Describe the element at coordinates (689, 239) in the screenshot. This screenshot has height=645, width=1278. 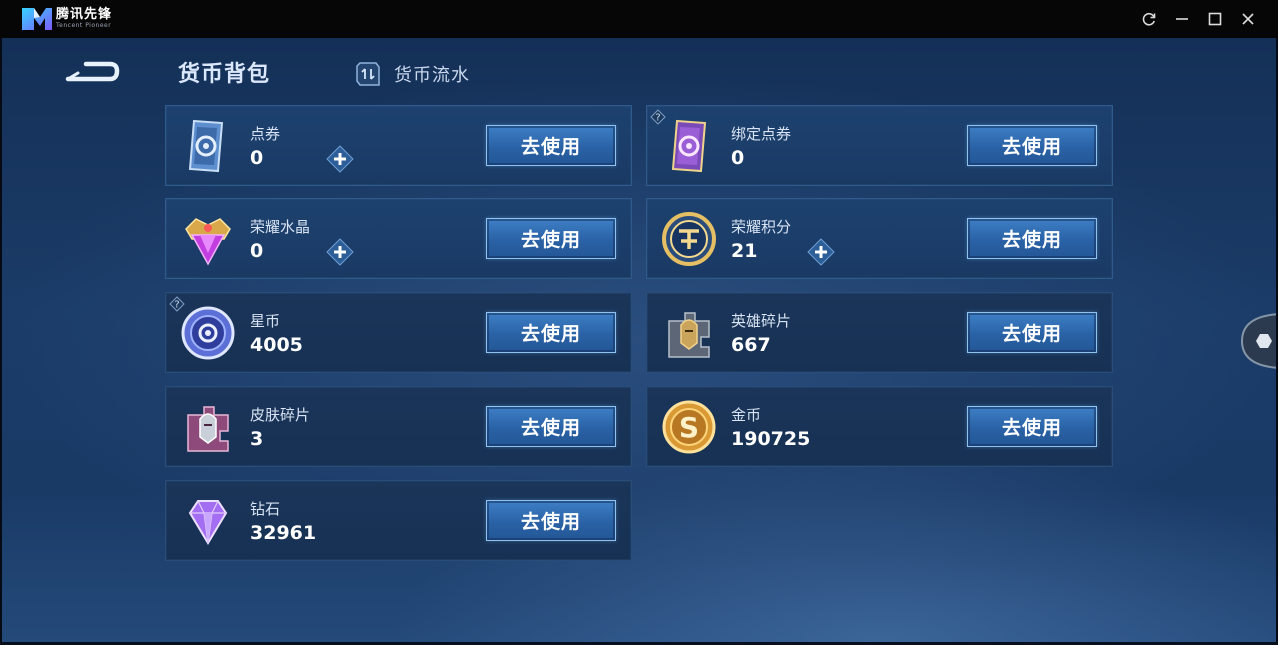
I see `glory-points-icon` at that location.